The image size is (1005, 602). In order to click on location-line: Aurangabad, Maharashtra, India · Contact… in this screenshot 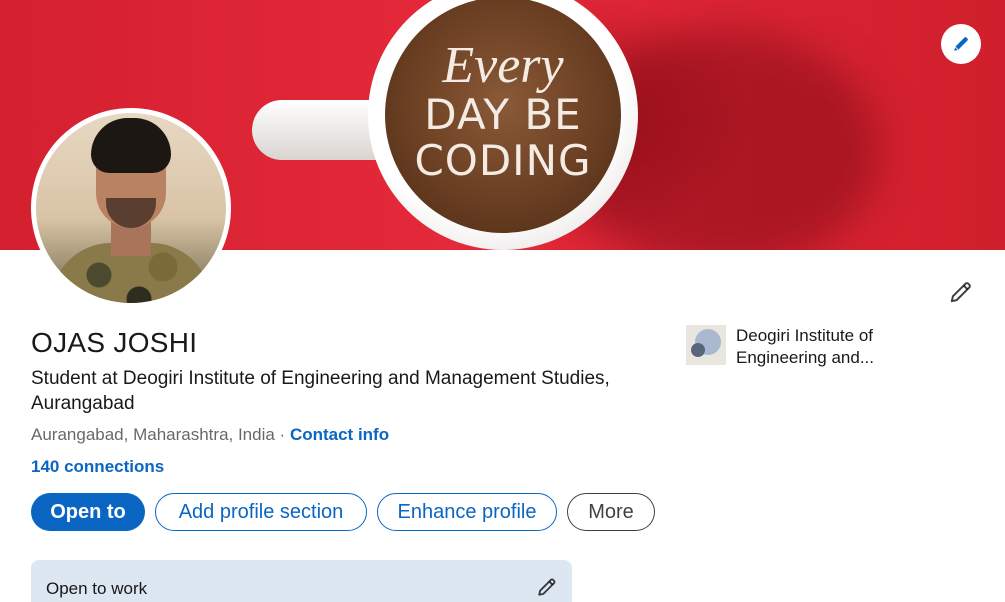, I will do `click(210, 435)`.